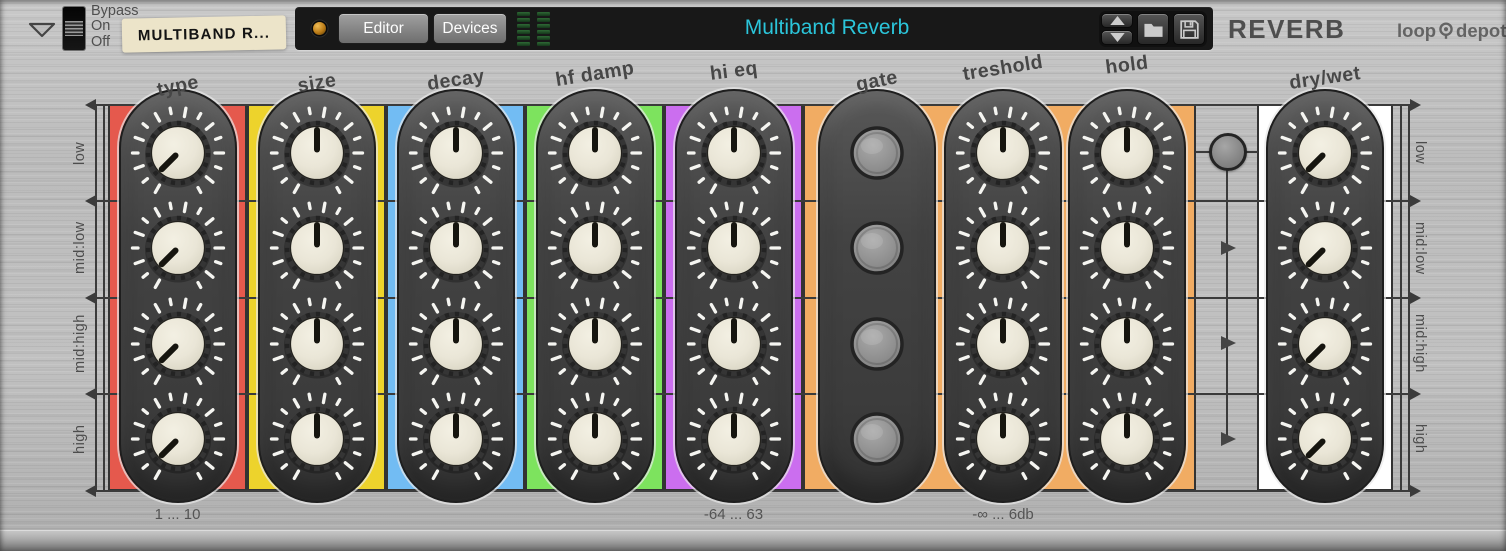  Describe the element at coordinates (877, 153) in the screenshot. I see `gate-button-low` at that location.